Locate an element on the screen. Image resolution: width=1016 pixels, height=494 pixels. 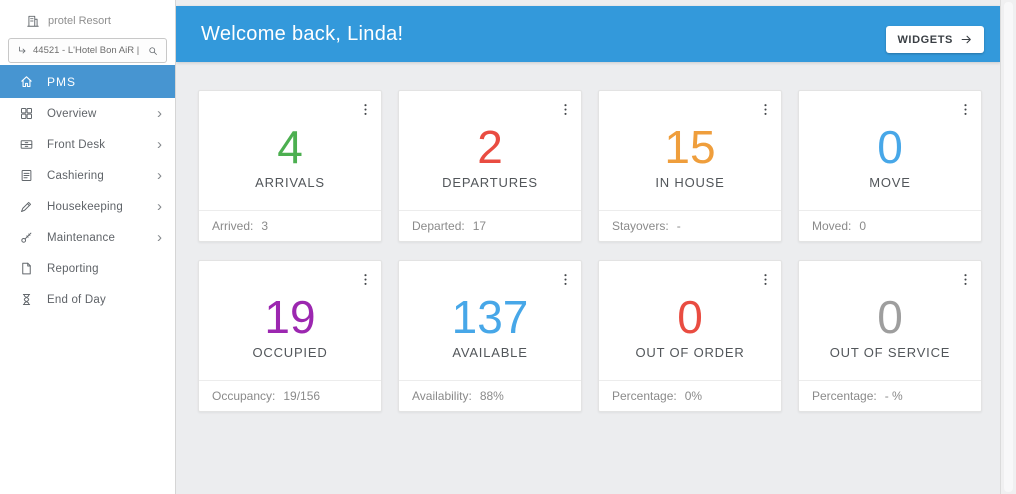
sidebar-item-maintenance: Maintenance › is located at coordinates (87, 237).